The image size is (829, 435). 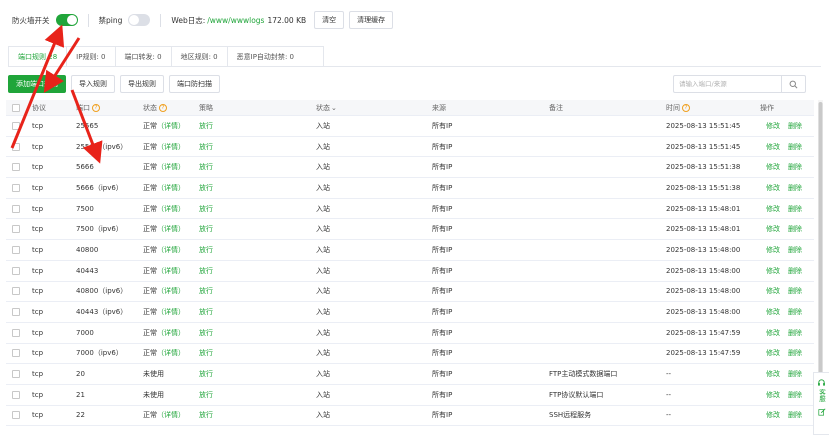 I want to click on tab-malicious-ip: 恶意IP自动封禁: 0, so click(x=265, y=56).